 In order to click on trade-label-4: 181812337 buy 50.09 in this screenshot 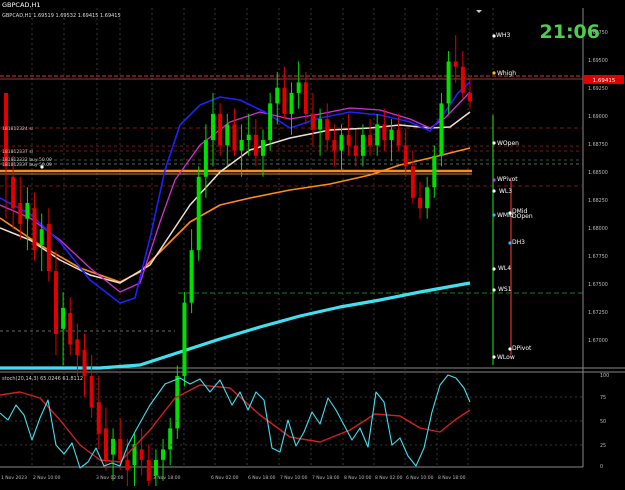, I will do `click(27, 165)`.